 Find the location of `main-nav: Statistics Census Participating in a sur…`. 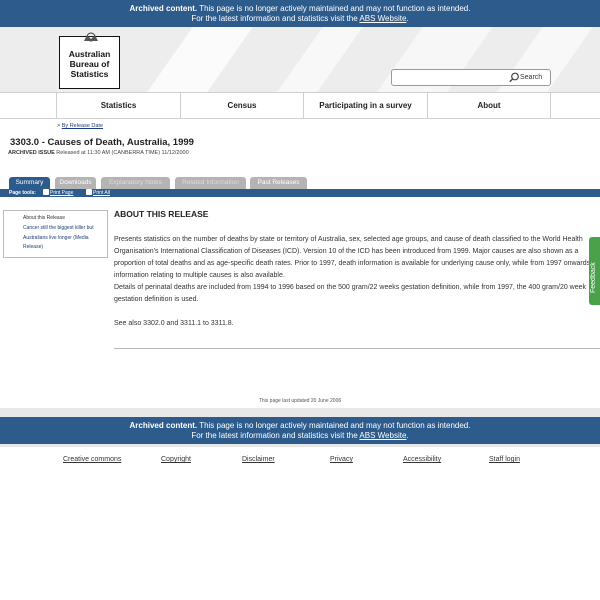

main-nav: Statistics Census Participating in a sur… is located at coordinates (300, 105).